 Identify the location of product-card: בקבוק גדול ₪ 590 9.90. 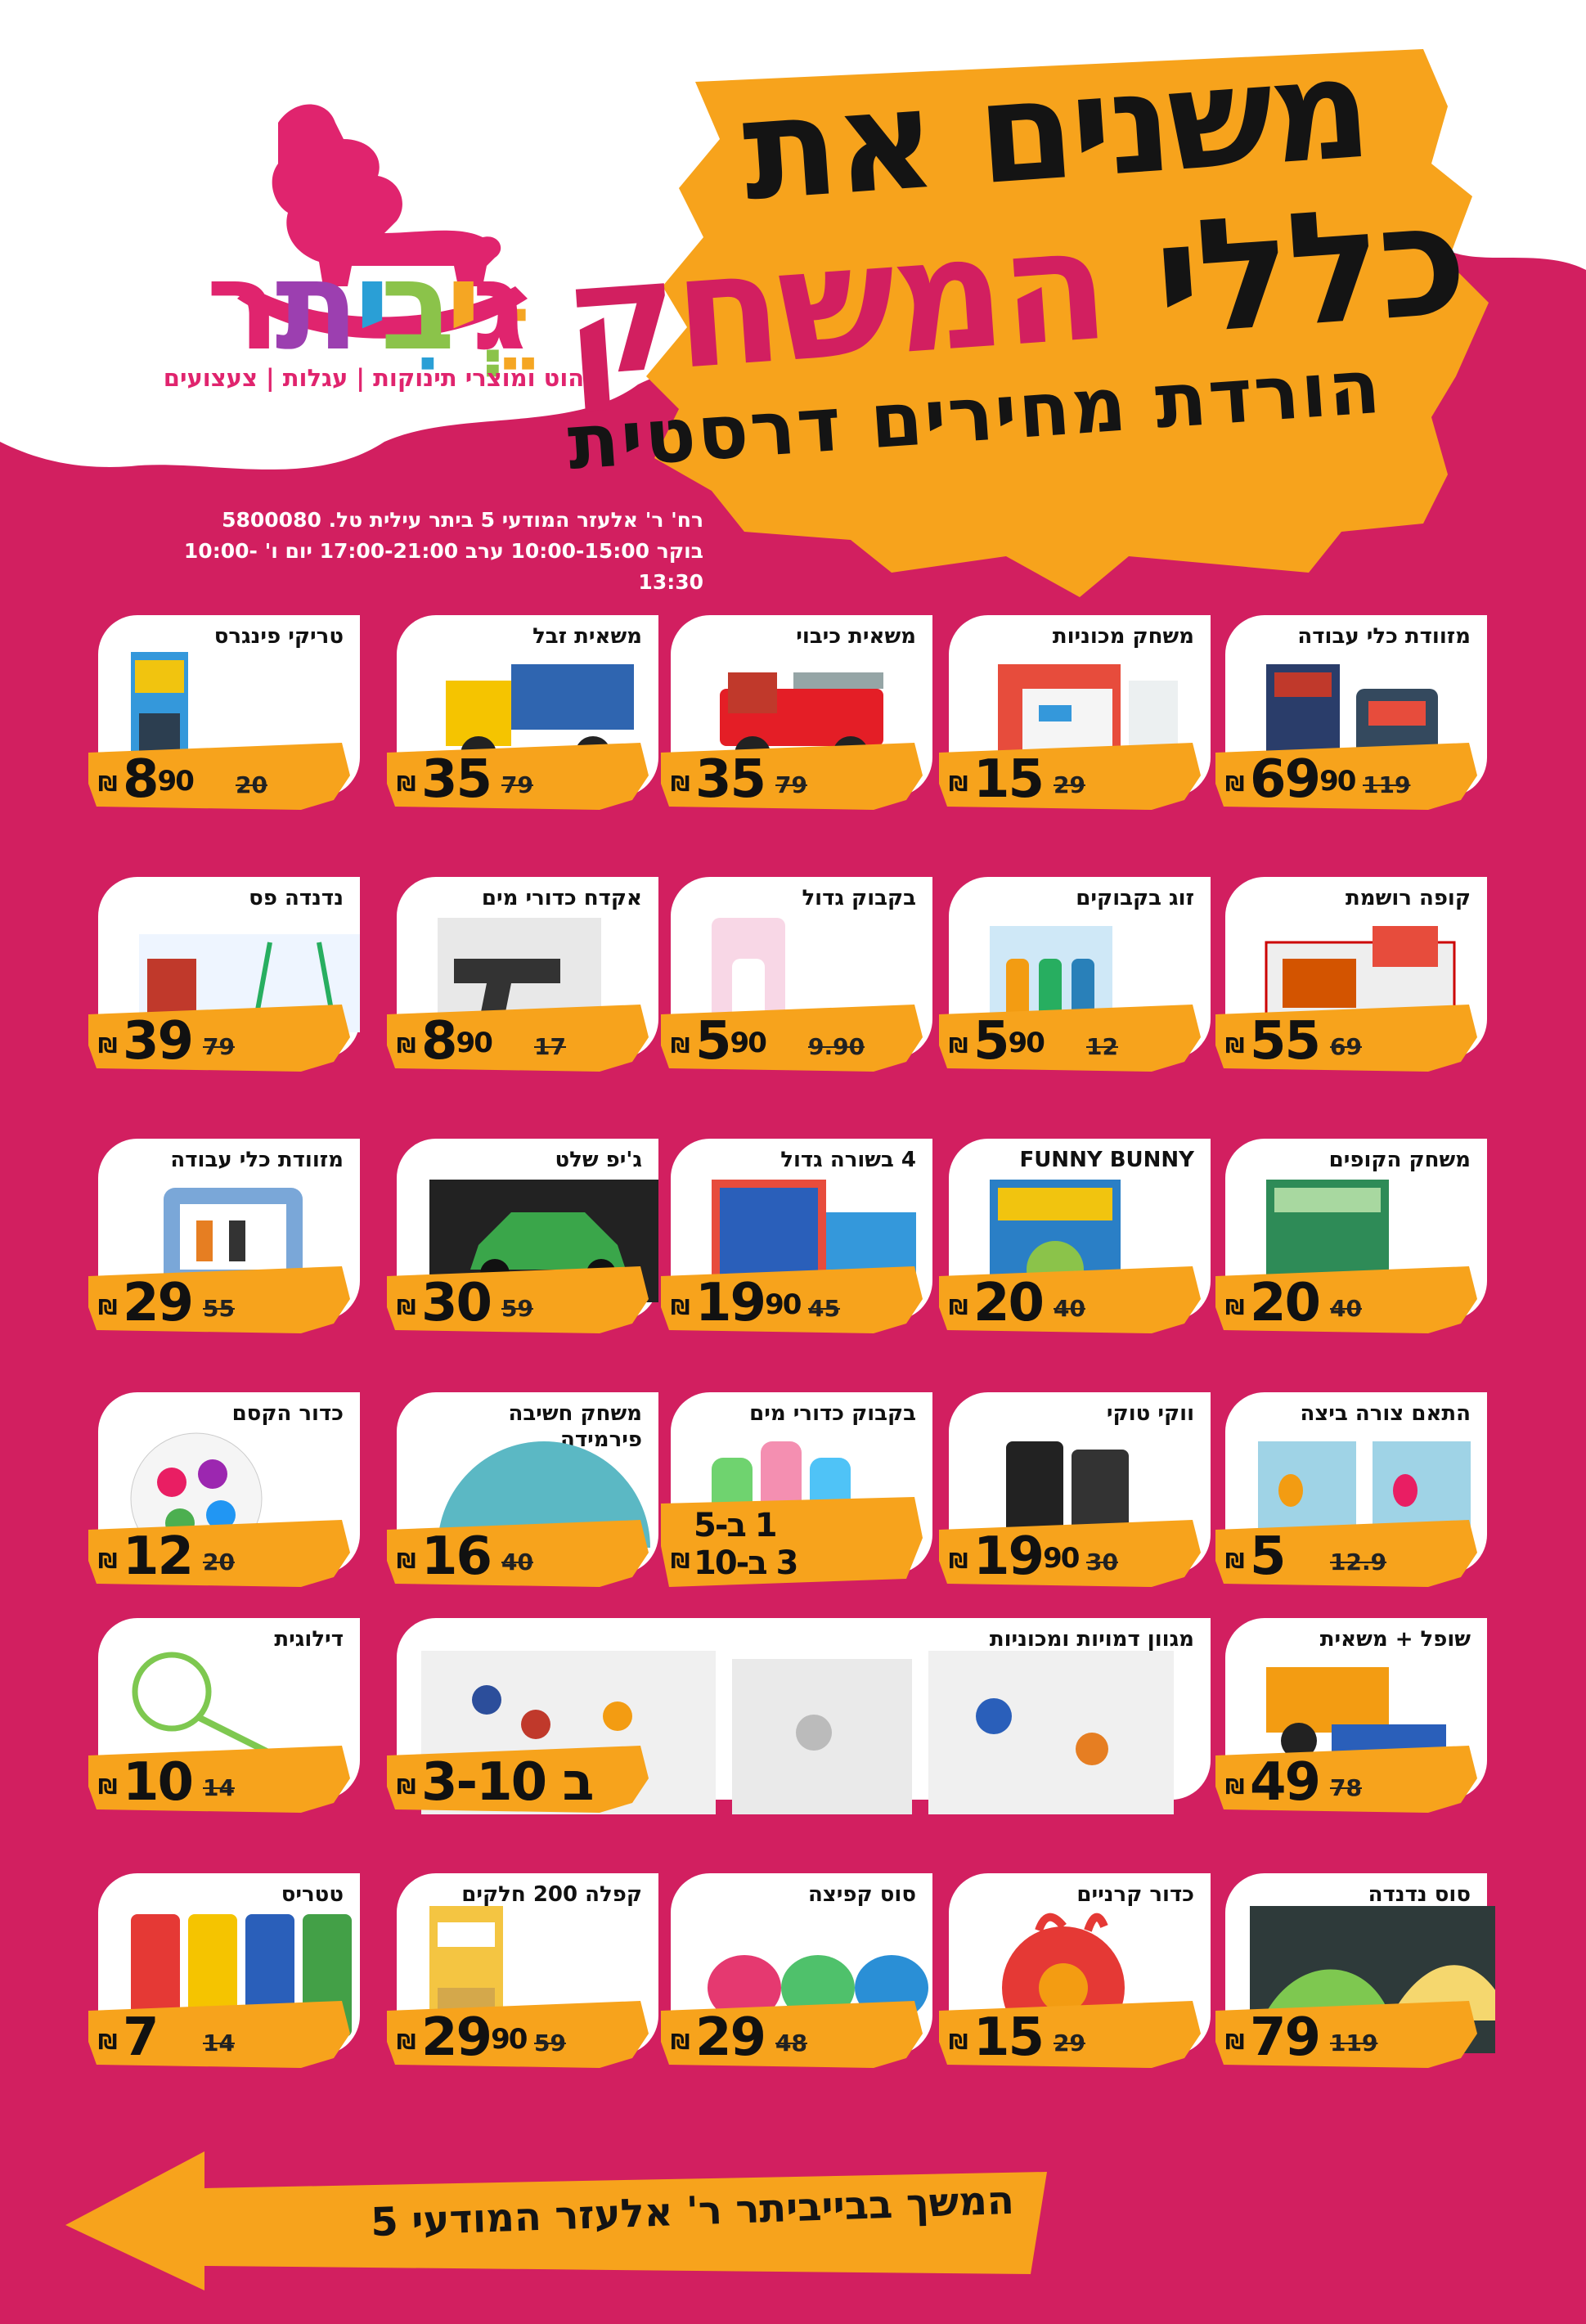
(796, 974).